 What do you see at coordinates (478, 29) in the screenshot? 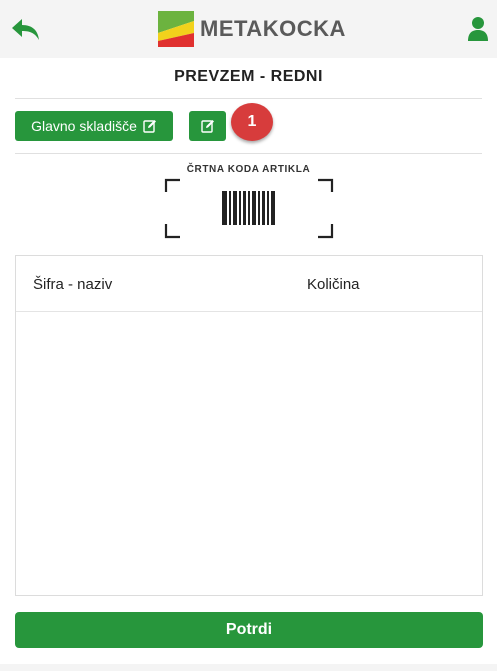
I see `user-icon` at bounding box center [478, 29].